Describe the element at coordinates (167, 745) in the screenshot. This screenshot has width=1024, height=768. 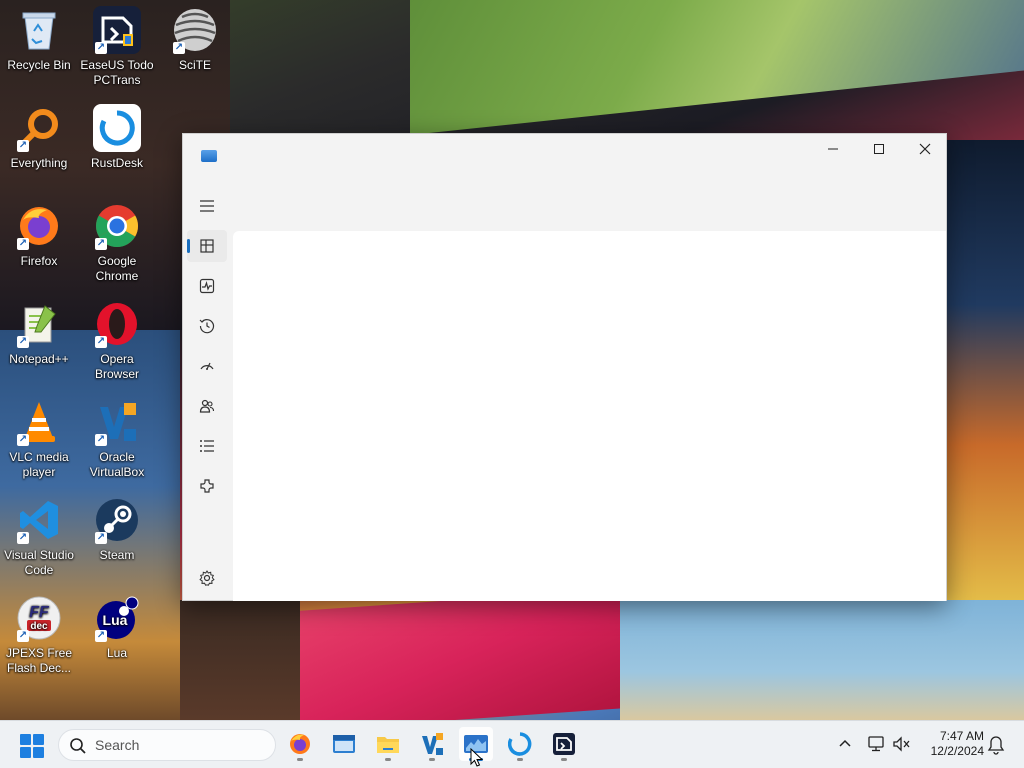
I see `search-box: Search` at that location.